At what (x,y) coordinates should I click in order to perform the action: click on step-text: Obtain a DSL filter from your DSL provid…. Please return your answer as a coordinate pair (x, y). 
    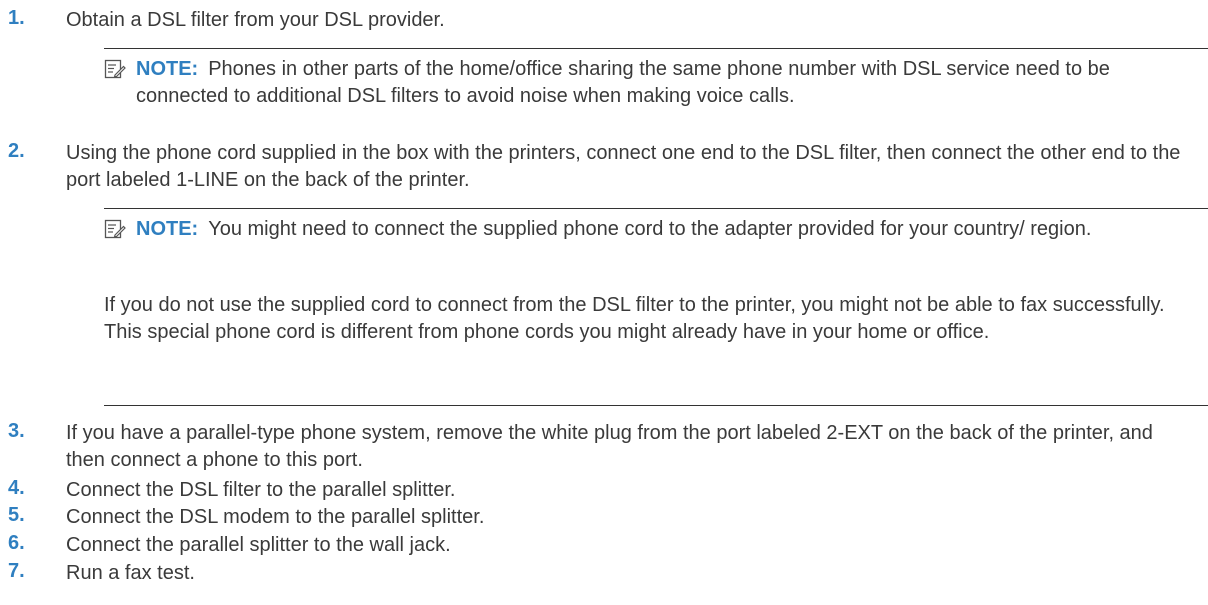
    Looking at the image, I should click on (255, 20).